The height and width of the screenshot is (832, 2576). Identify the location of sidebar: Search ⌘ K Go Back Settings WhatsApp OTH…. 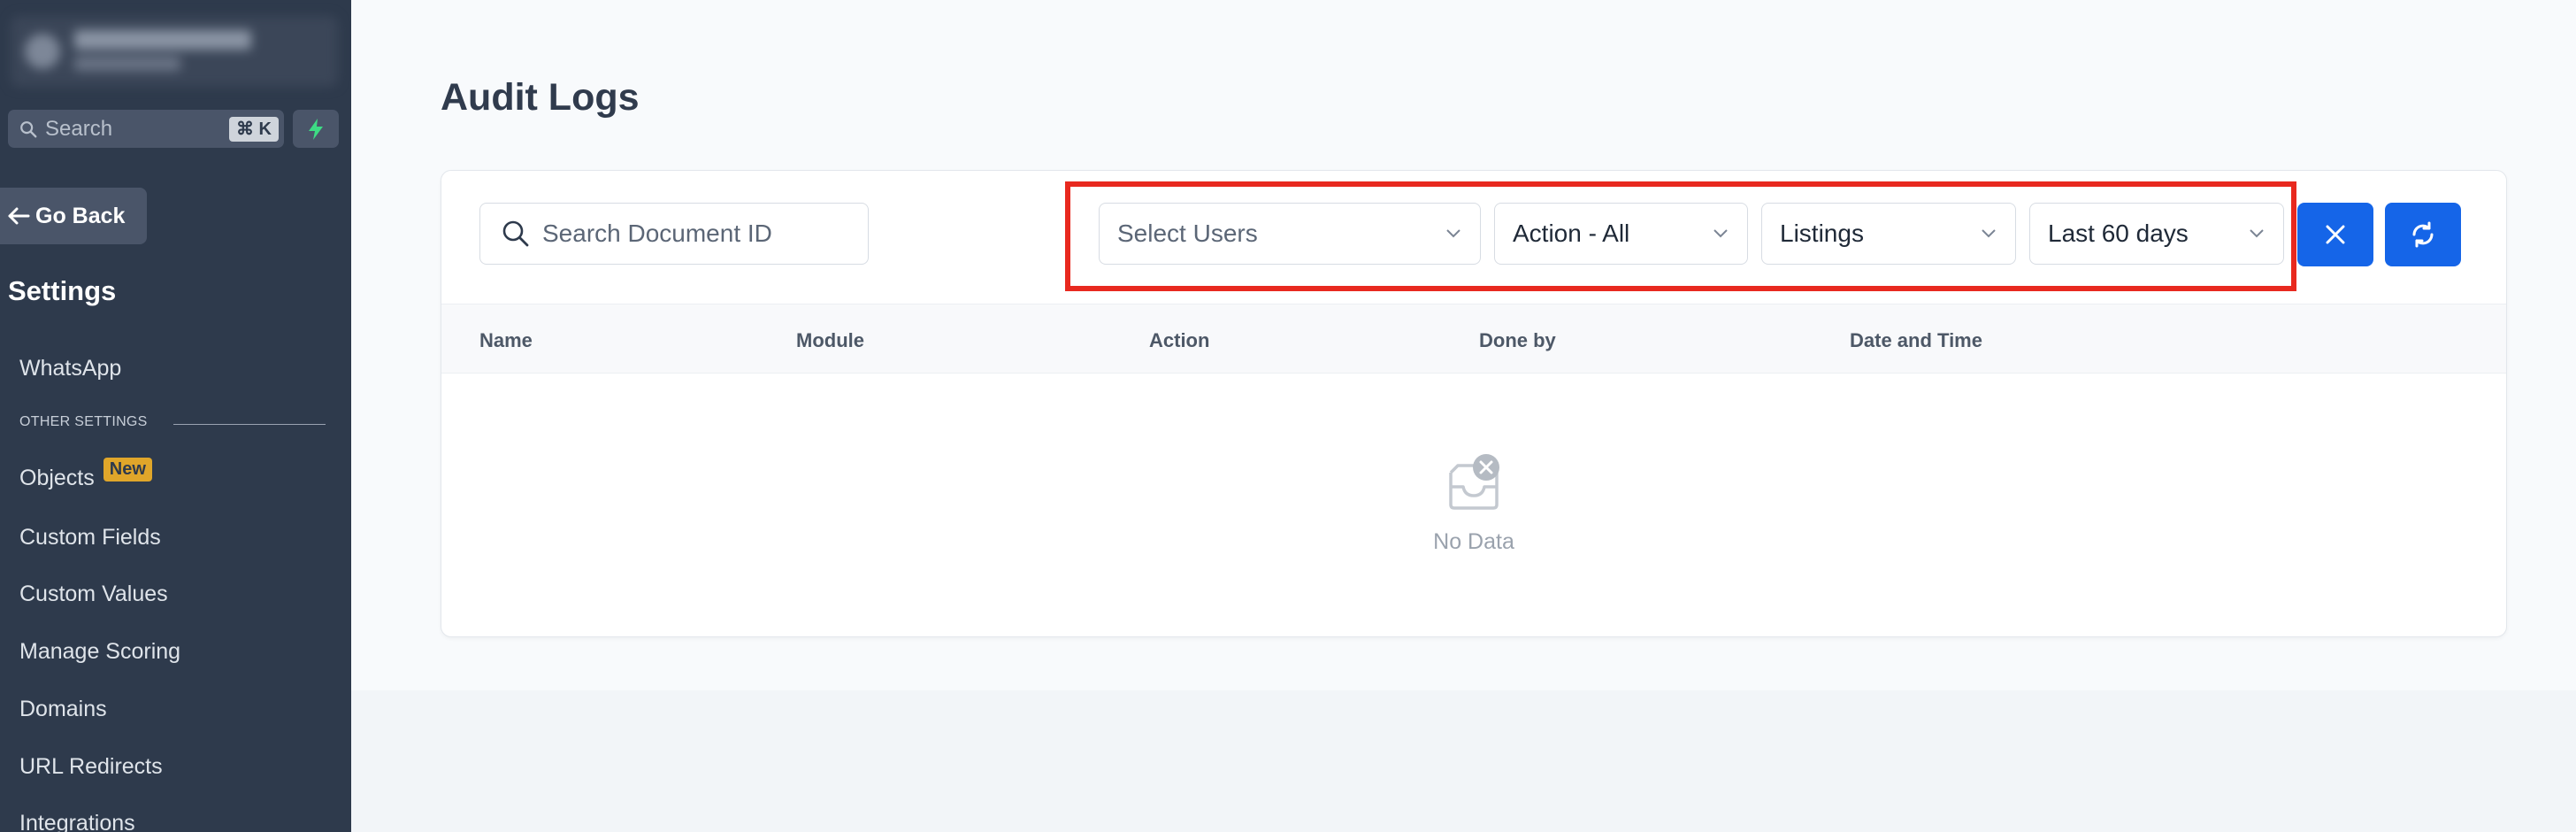
(175, 416).